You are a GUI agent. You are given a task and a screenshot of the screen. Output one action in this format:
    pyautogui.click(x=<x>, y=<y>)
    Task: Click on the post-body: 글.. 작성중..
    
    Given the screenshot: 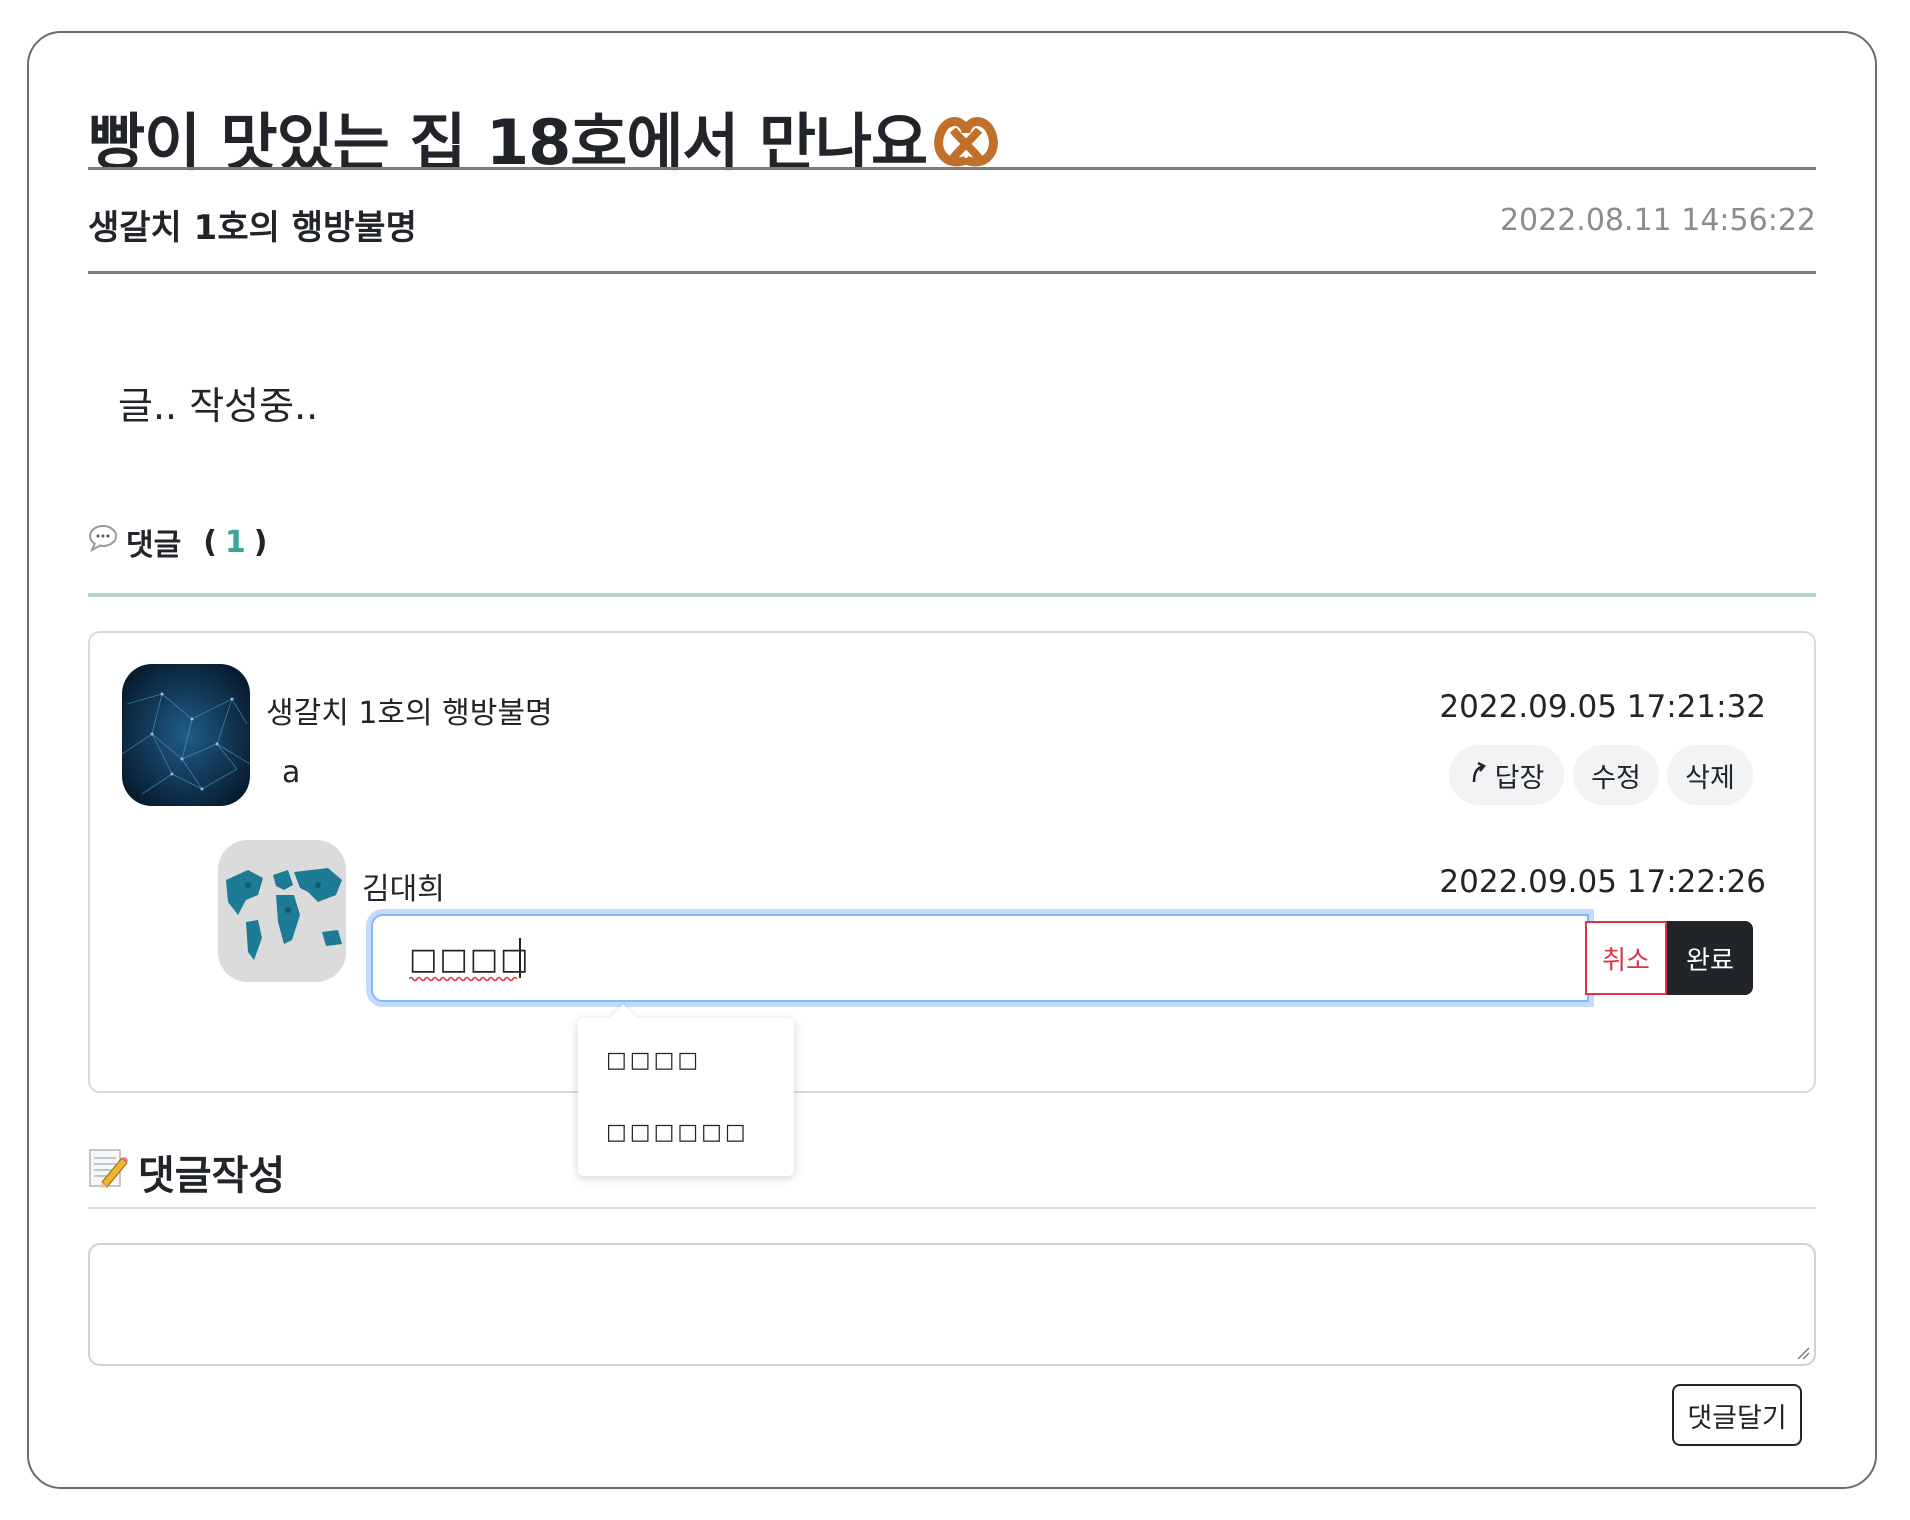 What is the action you would take?
    pyautogui.click(x=218, y=406)
    